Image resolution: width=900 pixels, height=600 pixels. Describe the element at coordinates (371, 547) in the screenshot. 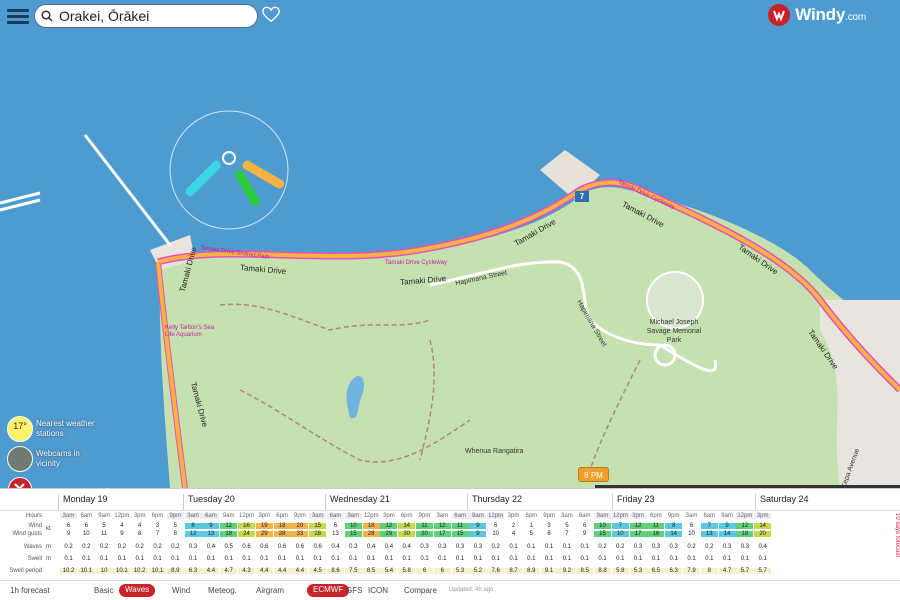

I see `waves-cell: 0.4` at that location.